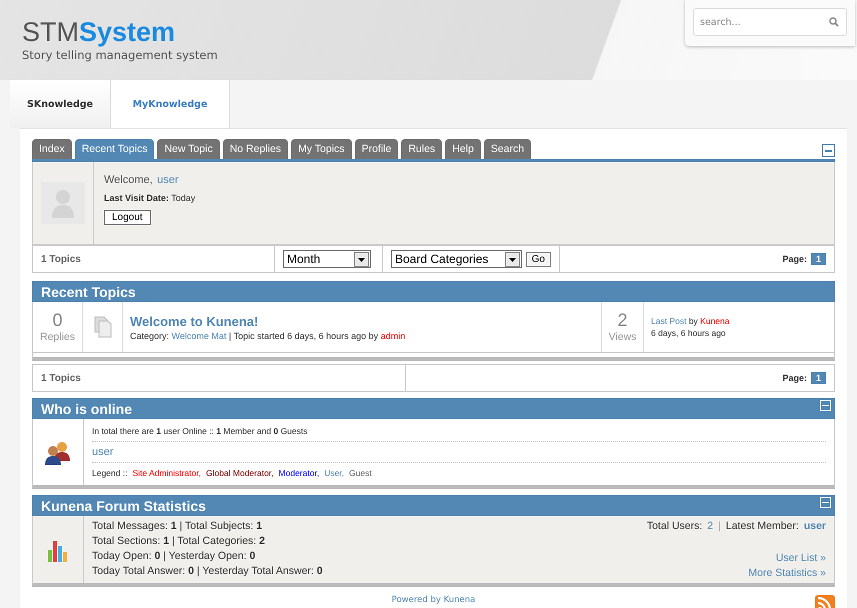 The image size is (857, 608). I want to click on nav-tab: SKnowledge, so click(60, 104).